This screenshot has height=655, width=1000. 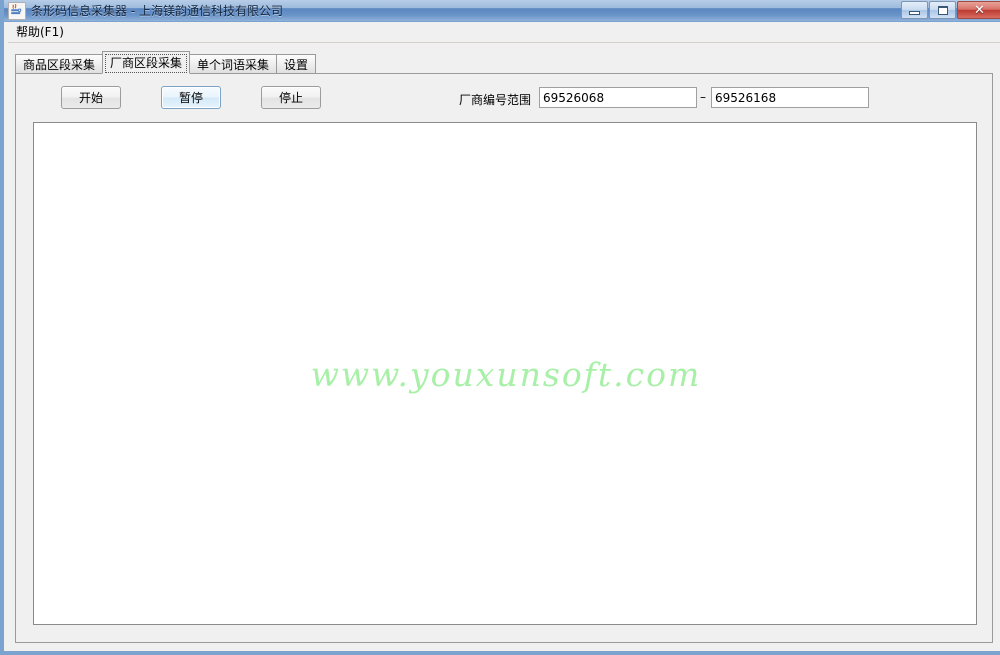 I want to click on start-button-label: 开始, so click(x=90, y=98).